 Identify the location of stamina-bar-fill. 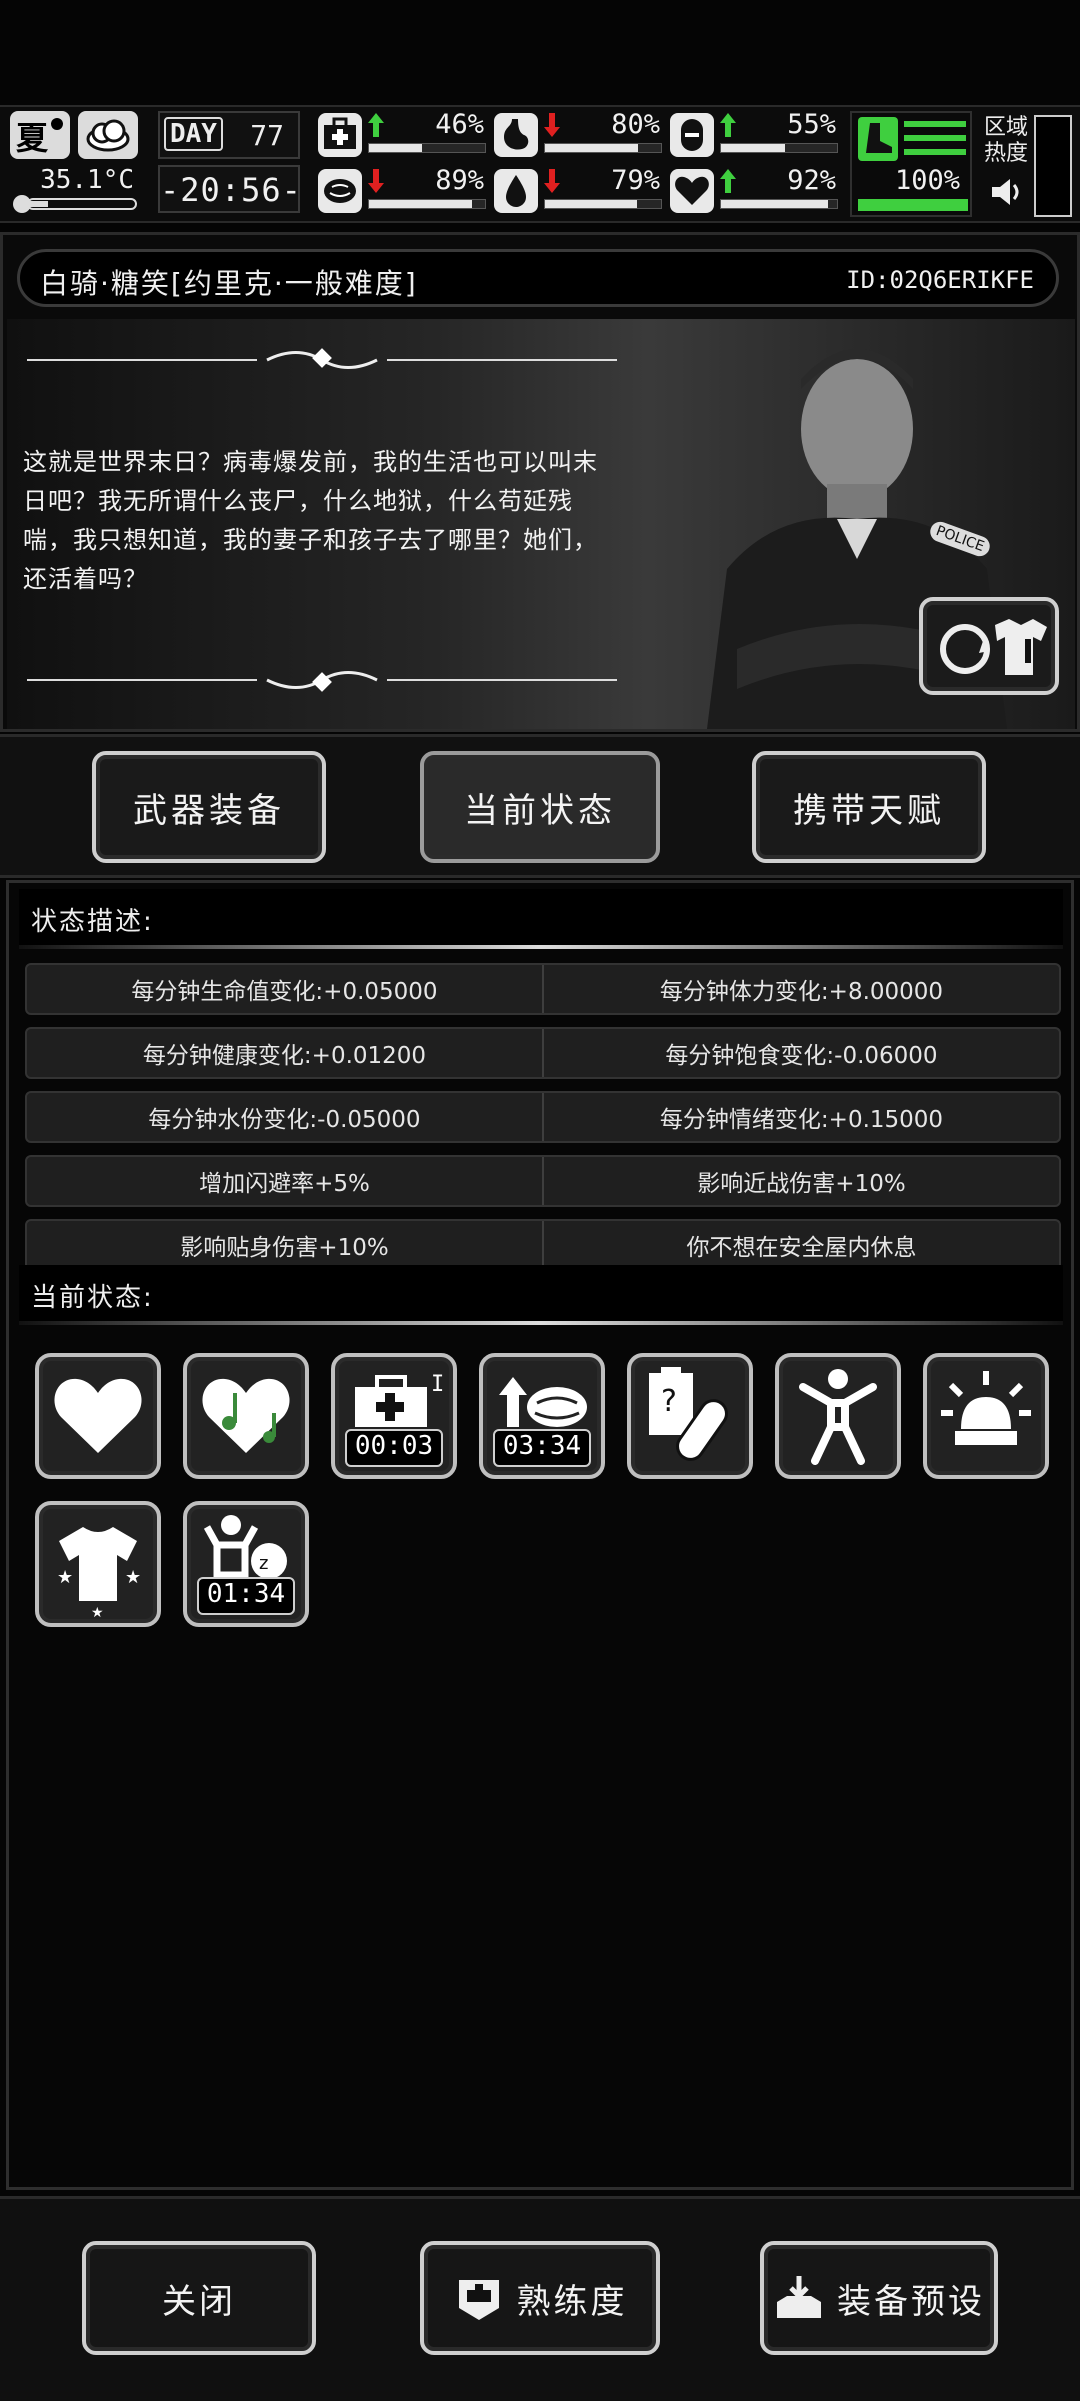
(913, 205).